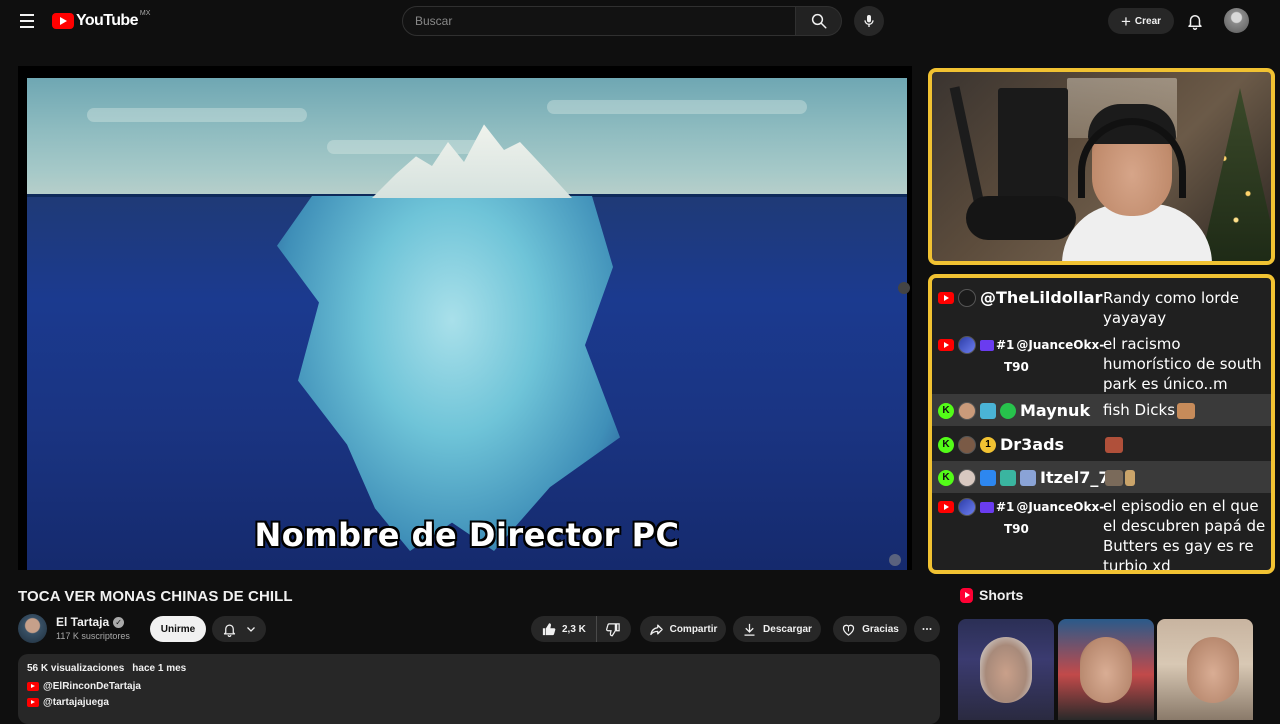  Describe the element at coordinates (787, 629) in the screenshot. I see `download-label: Descargar` at that location.